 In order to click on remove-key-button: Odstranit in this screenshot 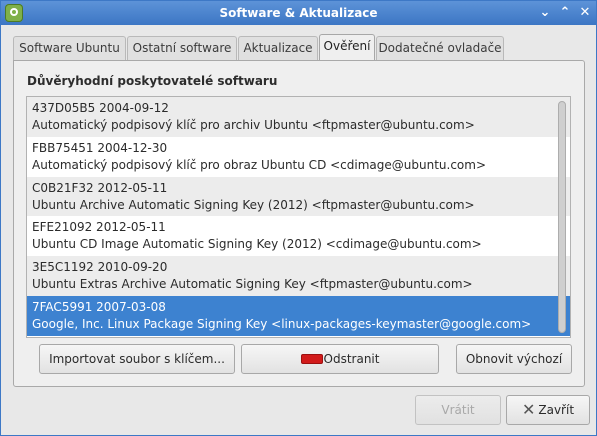, I will do `click(340, 359)`.